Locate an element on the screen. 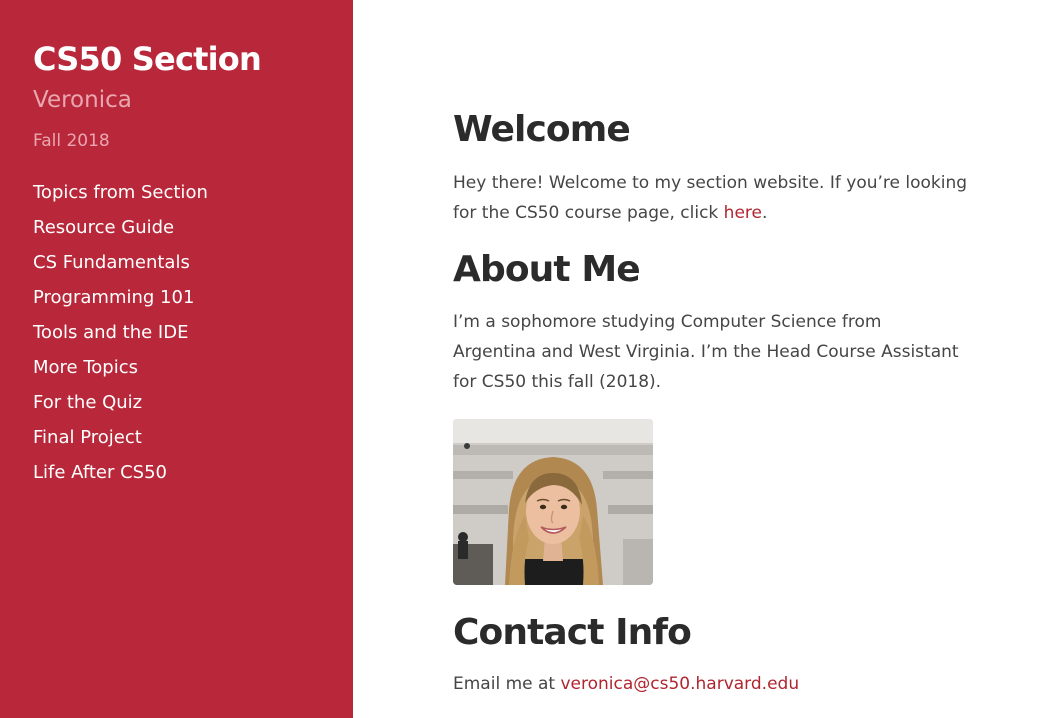 This screenshot has height=718, width=1044. nav-item-final-project: Final Project is located at coordinates (193, 442).